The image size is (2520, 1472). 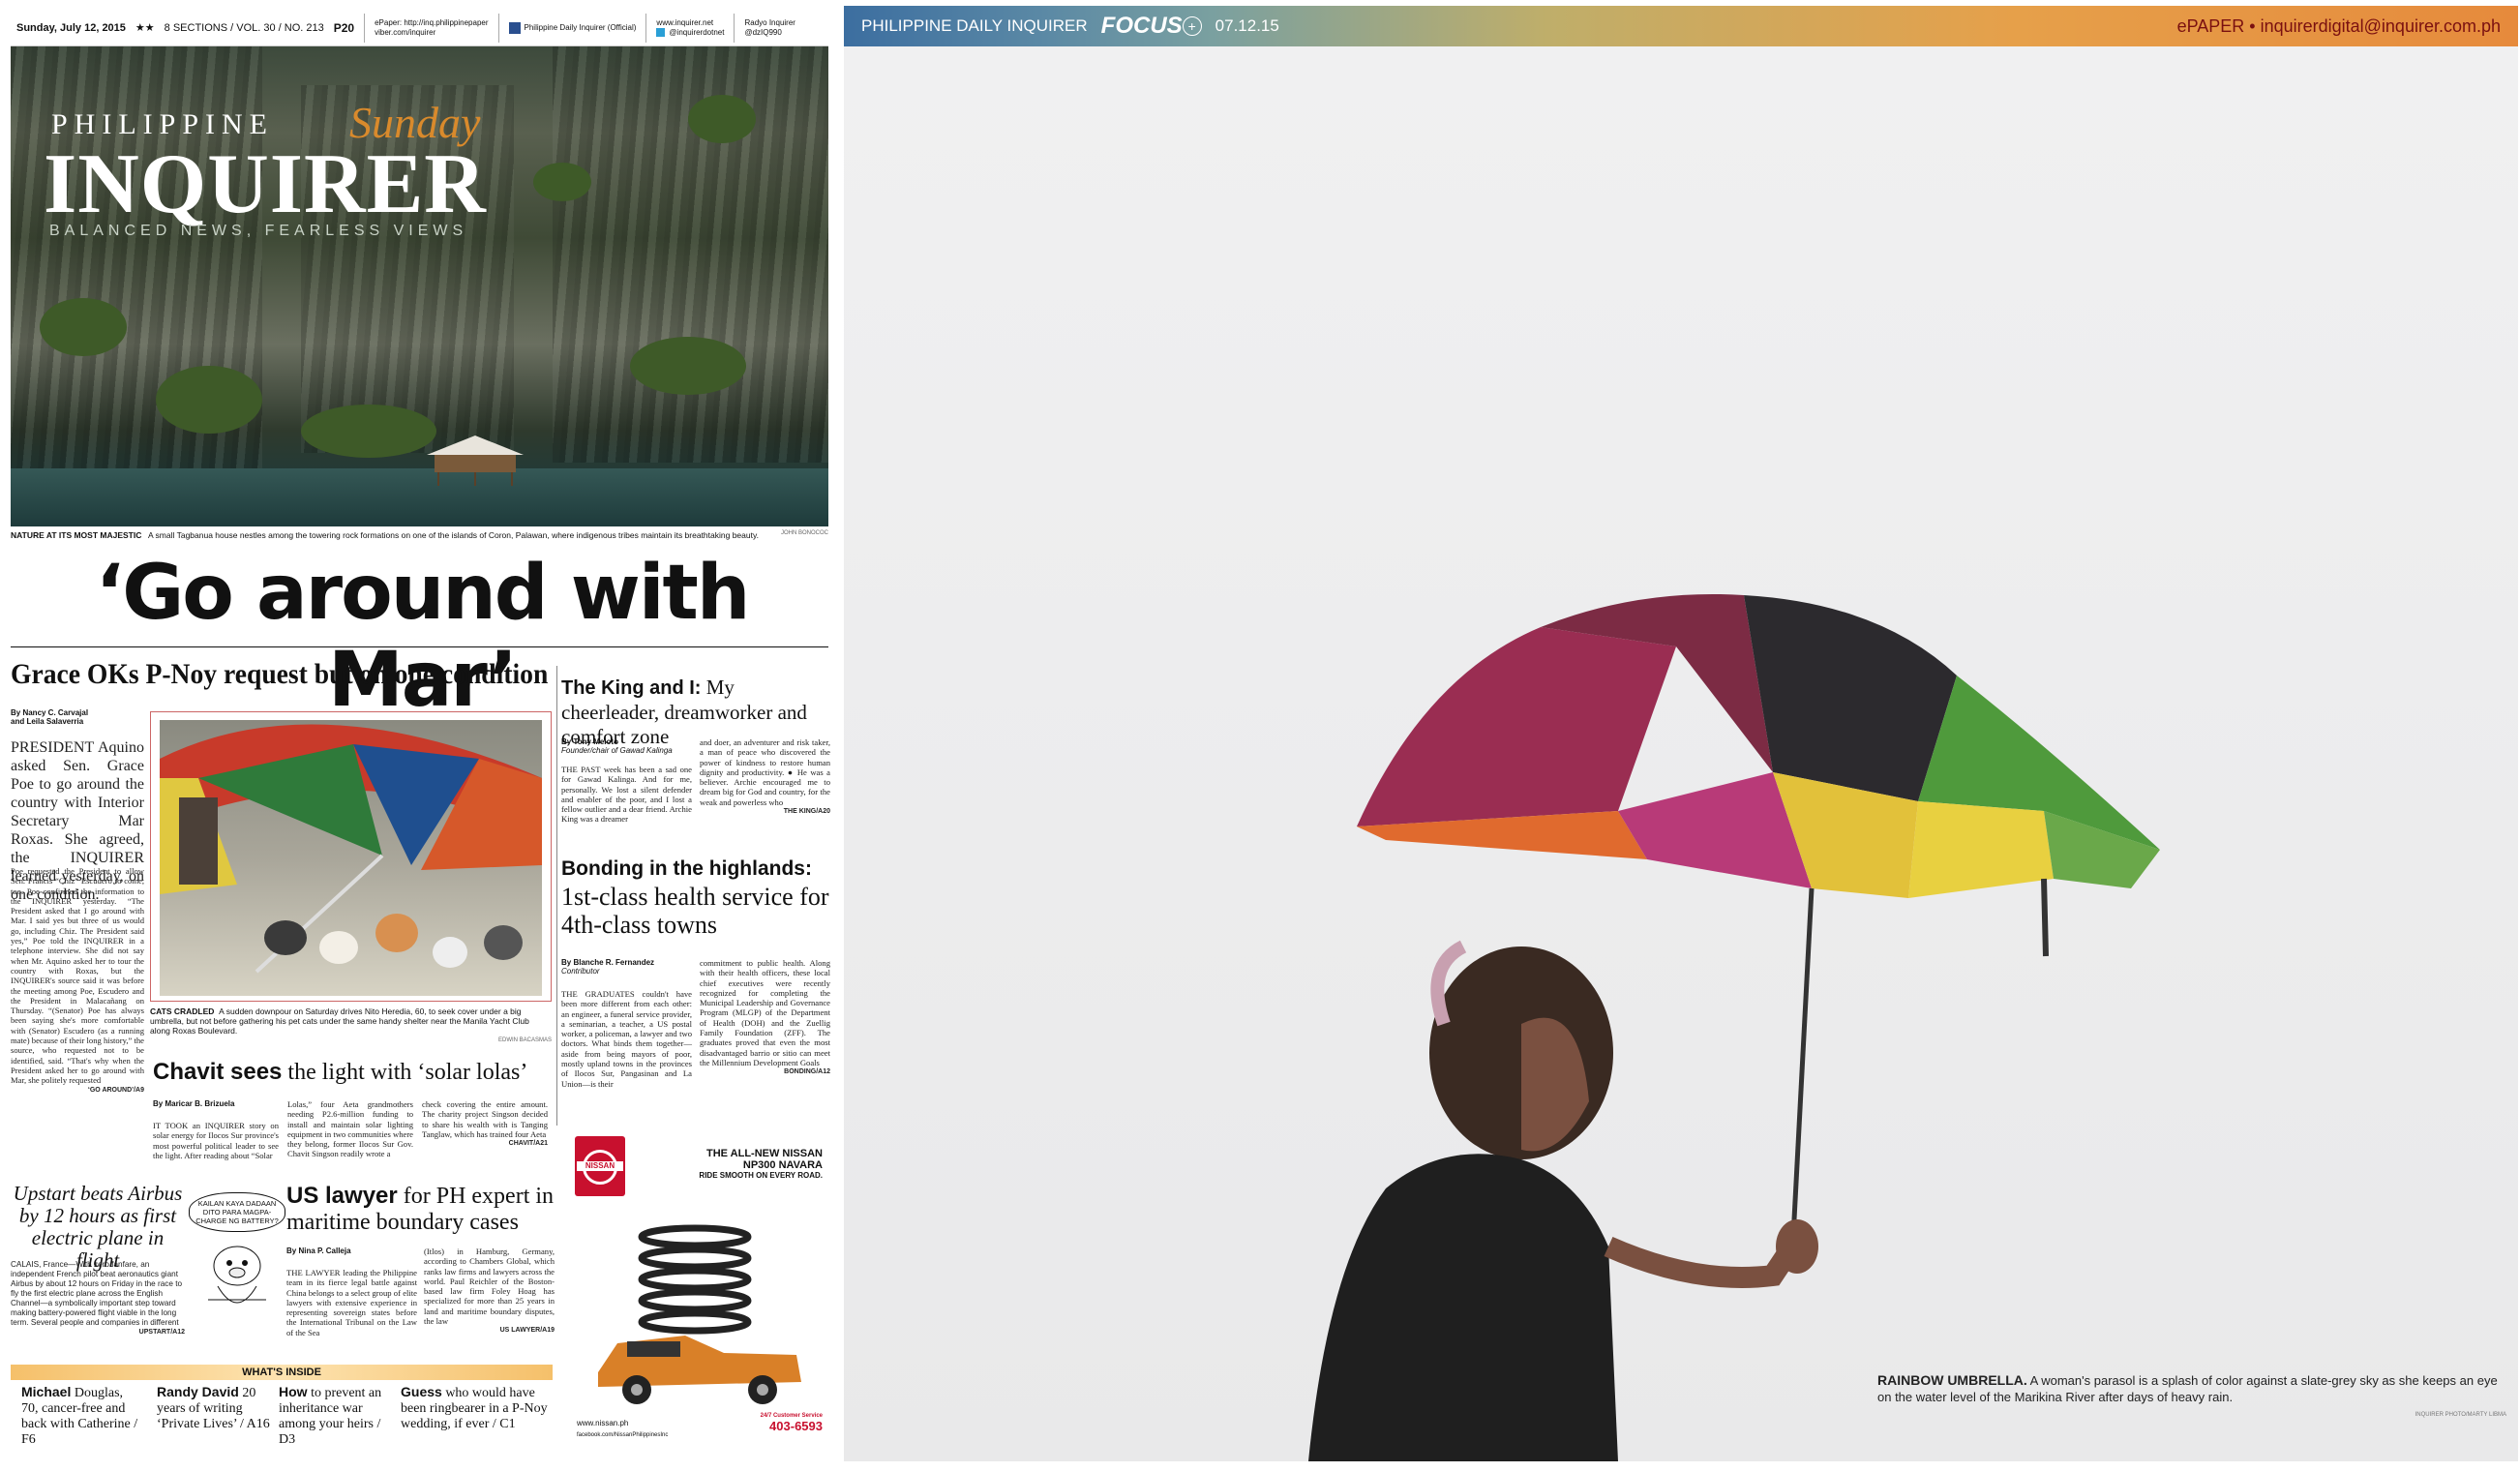 I want to click on epaper-contact: ePAPER • inquirerdigital@inquirer.com.ph, so click(x=2339, y=27).